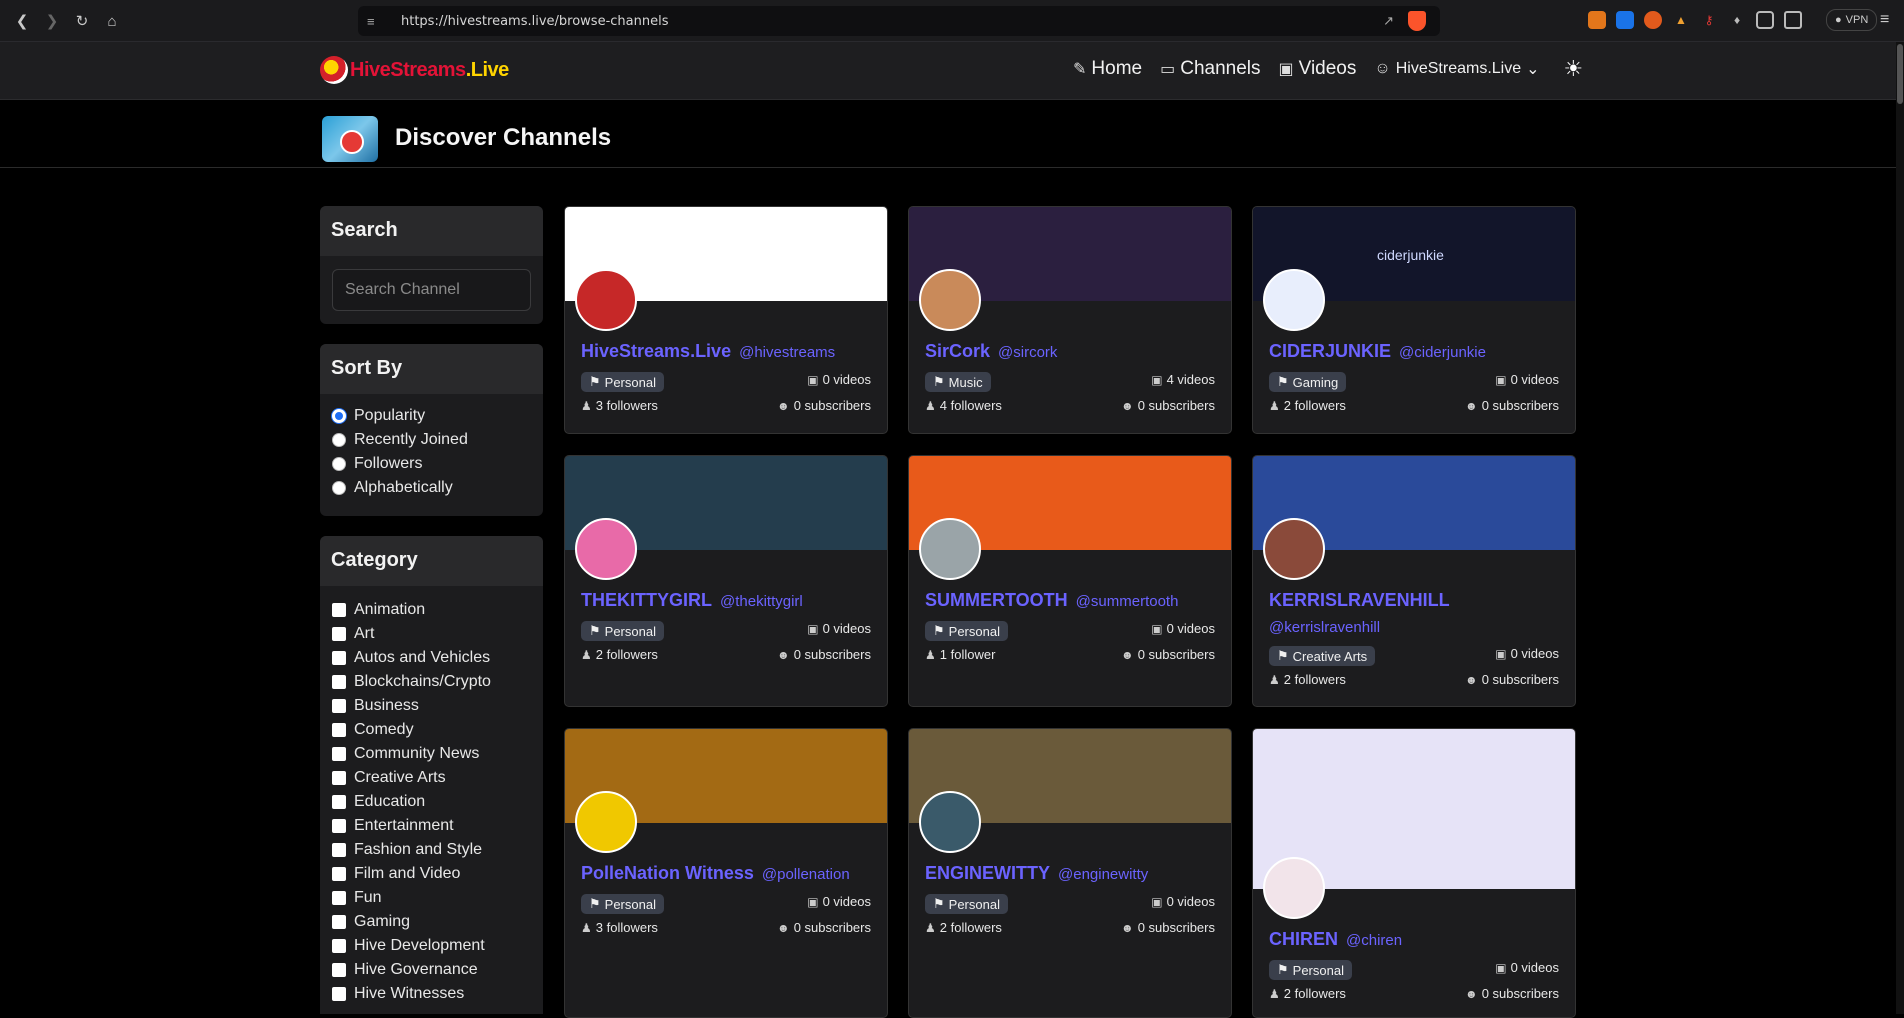 Image resolution: width=1904 pixels, height=1018 pixels. What do you see at coordinates (431, 946) in the screenshot?
I see `category-option: Hive Development` at bounding box center [431, 946].